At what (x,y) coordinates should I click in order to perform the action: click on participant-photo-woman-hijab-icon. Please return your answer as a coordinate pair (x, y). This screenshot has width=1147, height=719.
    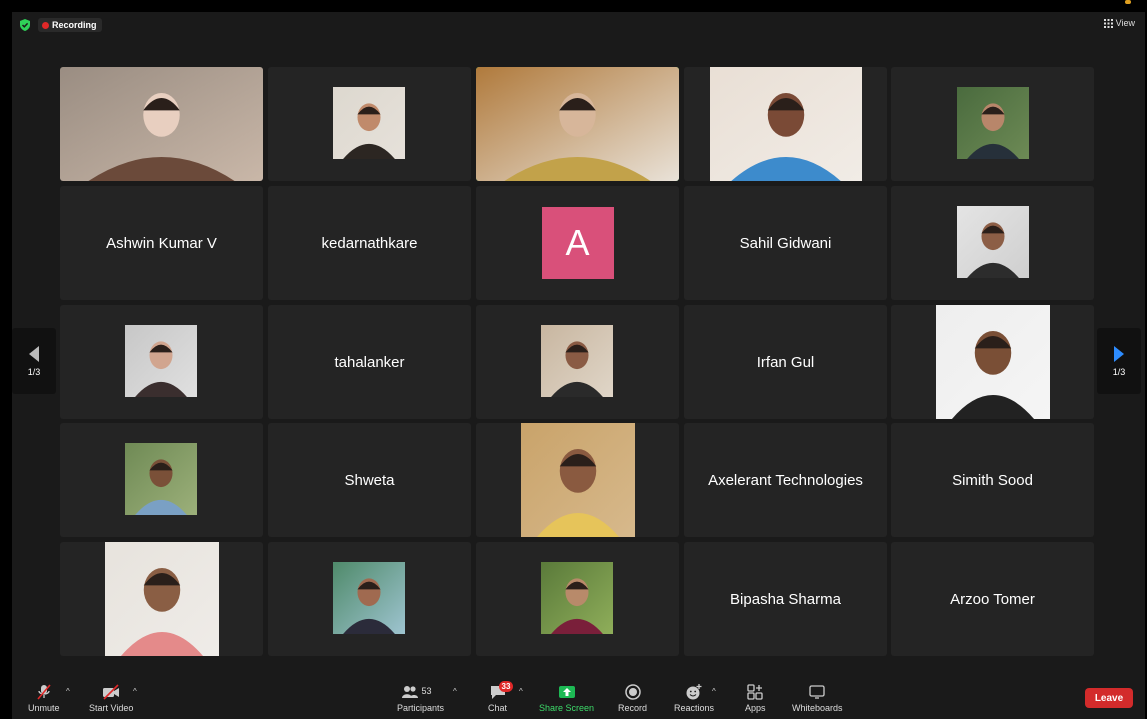
    Looking at the image, I should click on (161, 361).